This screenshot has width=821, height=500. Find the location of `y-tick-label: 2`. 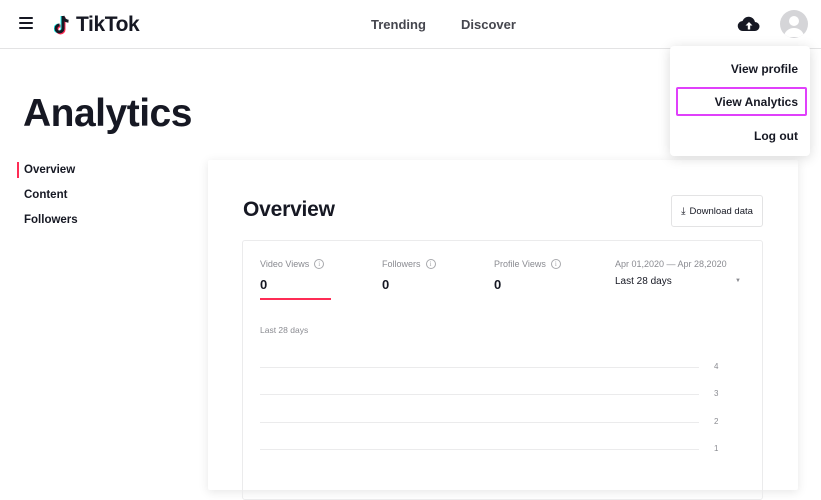

y-tick-label: 2 is located at coordinates (716, 421).